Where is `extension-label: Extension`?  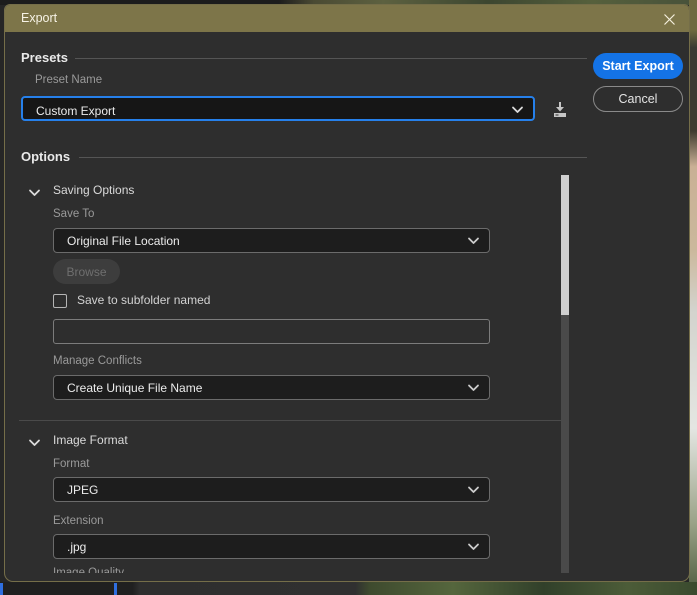 extension-label: Extension is located at coordinates (78, 521).